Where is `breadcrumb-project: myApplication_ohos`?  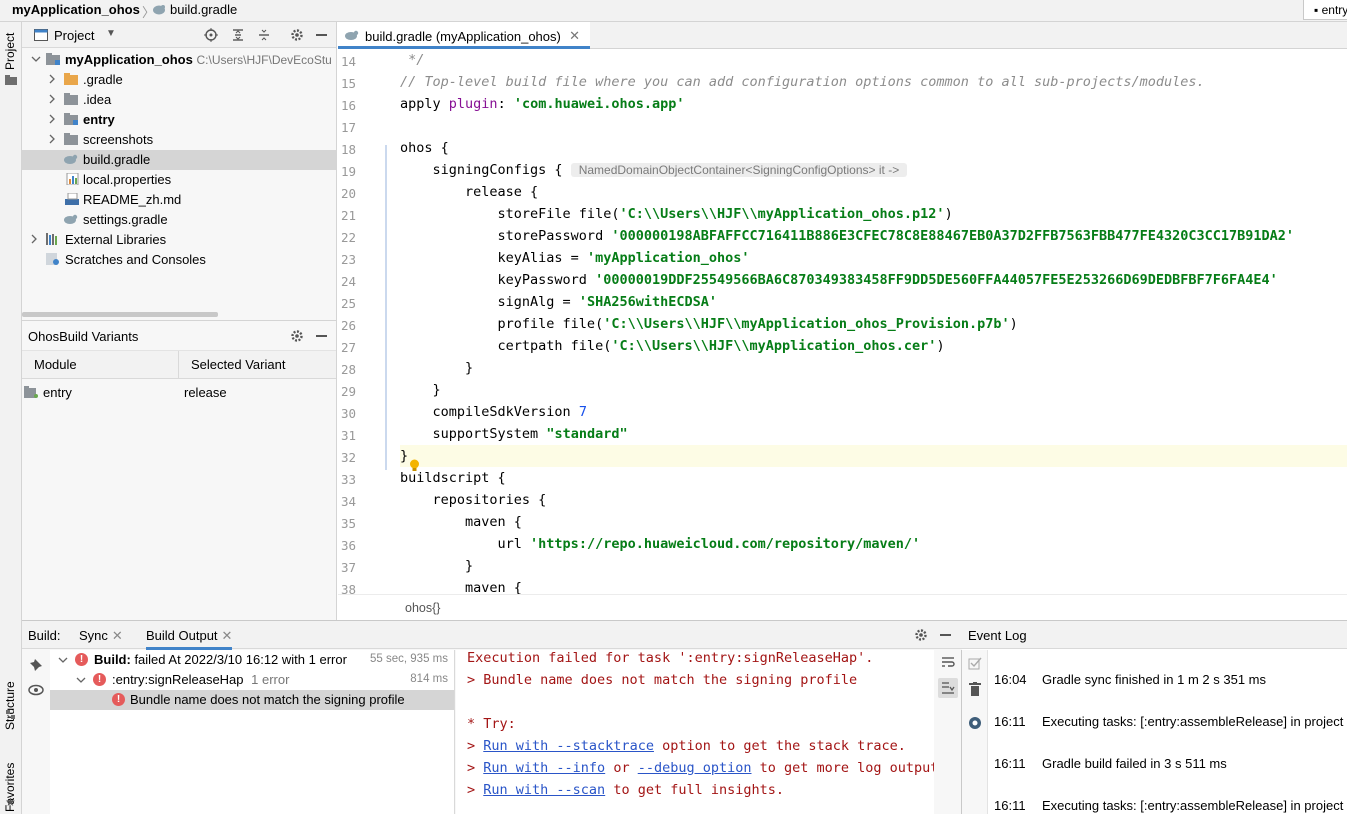 breadcrumb-project: myApplication_ohos is located at coordinates (76, 9).